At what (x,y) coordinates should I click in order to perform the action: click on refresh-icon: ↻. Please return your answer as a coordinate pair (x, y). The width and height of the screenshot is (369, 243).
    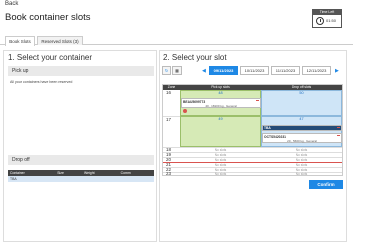
    Looking at the image, I should click on (166, 70).